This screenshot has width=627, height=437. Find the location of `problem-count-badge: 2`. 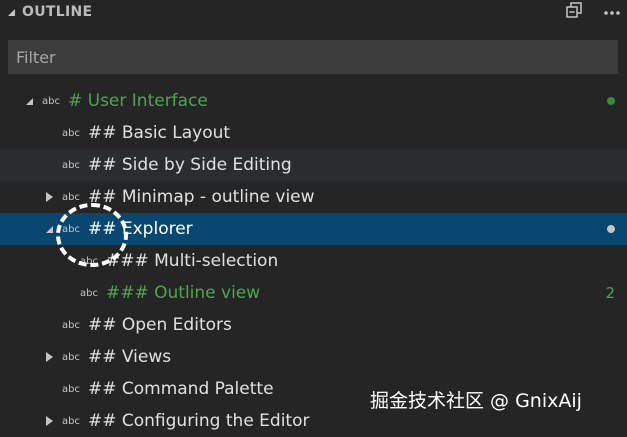

problem-count-badge: 2 is located at coordinates (610, 293).